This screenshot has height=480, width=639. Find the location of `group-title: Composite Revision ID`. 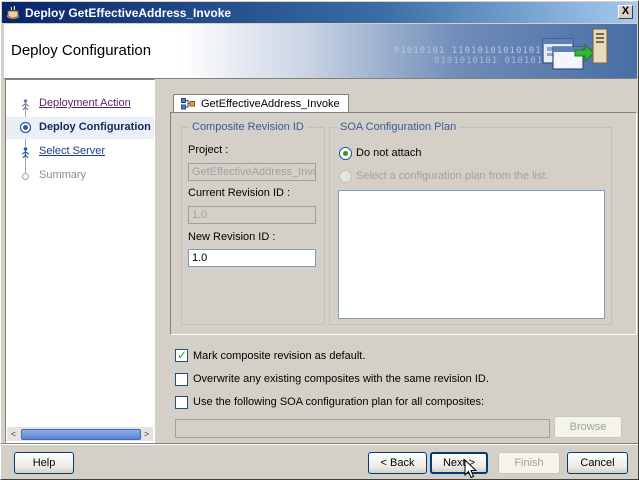

group-title: Composite Revision ID is located at coordinates (248, 127).